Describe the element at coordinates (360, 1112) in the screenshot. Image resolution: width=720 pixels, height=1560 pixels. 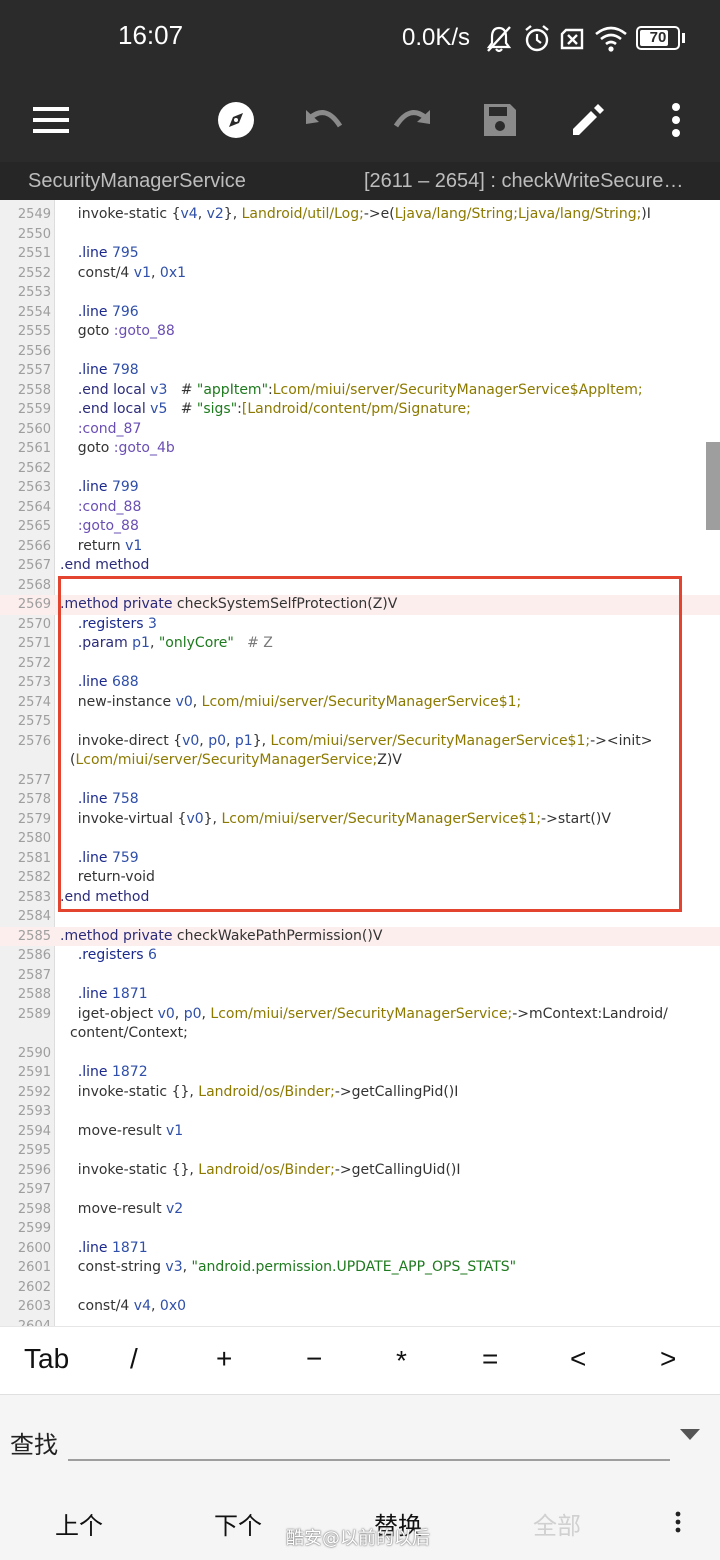
I see `code-line-2593: 2593` at that location.